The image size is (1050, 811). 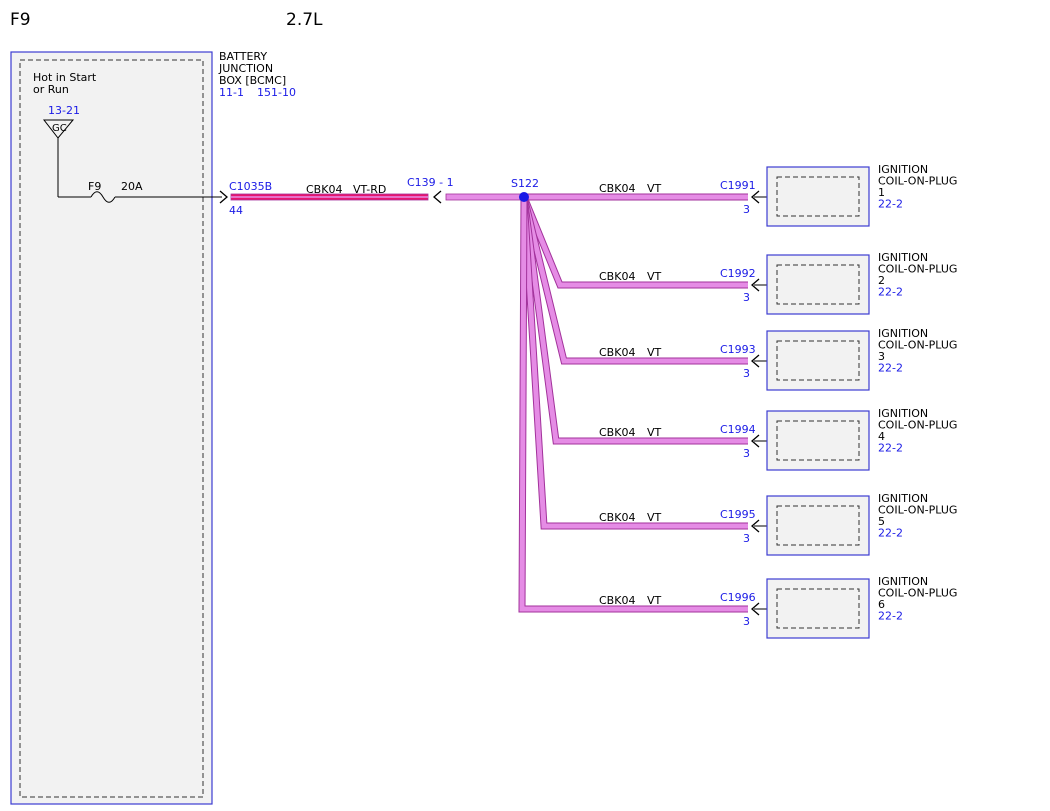 I want to click on branch-pin-2: 3, so click(x=746, y=297).